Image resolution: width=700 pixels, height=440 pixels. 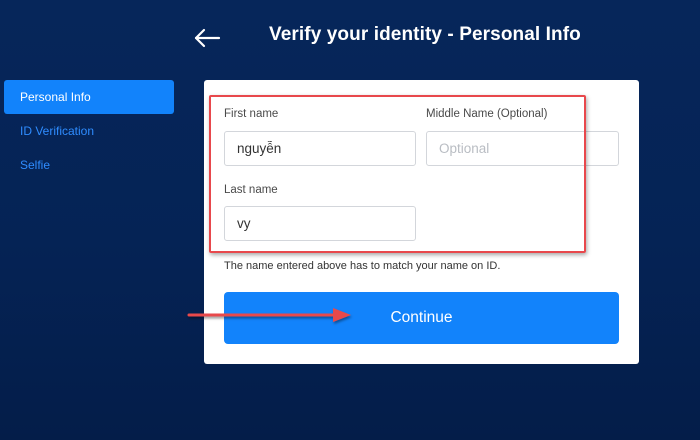 I want to click on back-arrow-icon, so click(x=207, y=38).